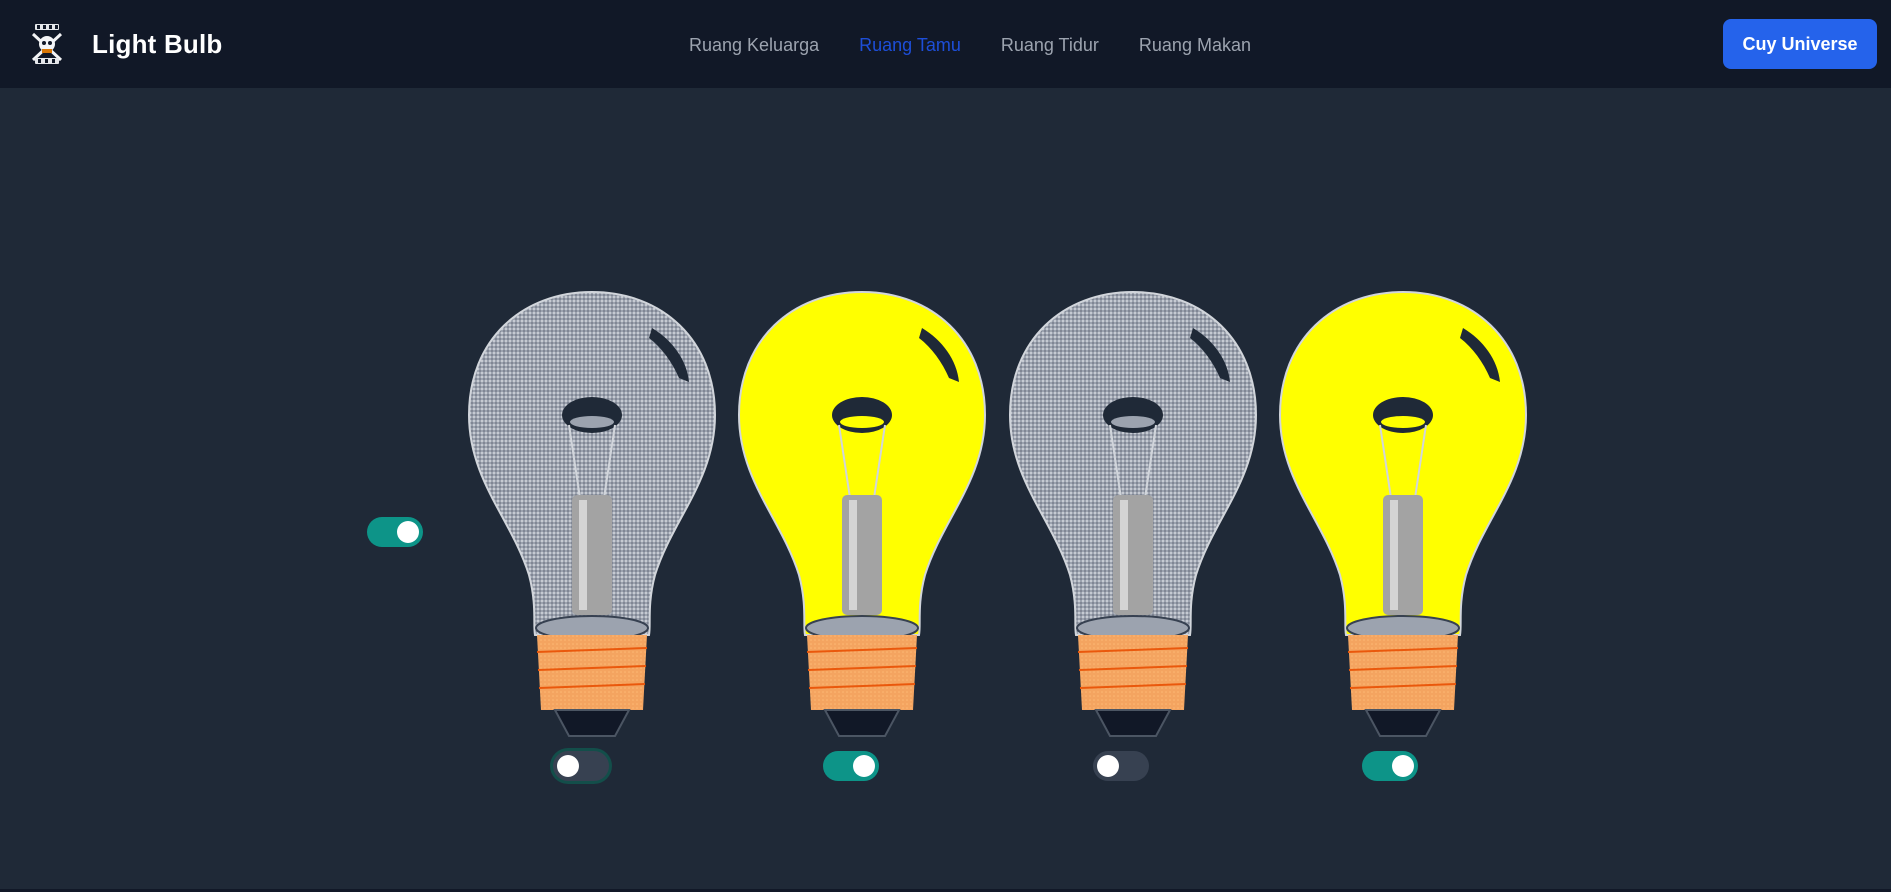 The image size is (1891, 892). Describe the element at coordinates (157, 43) in the screenshot. I see `brand-title: Light Bulb` at that location.